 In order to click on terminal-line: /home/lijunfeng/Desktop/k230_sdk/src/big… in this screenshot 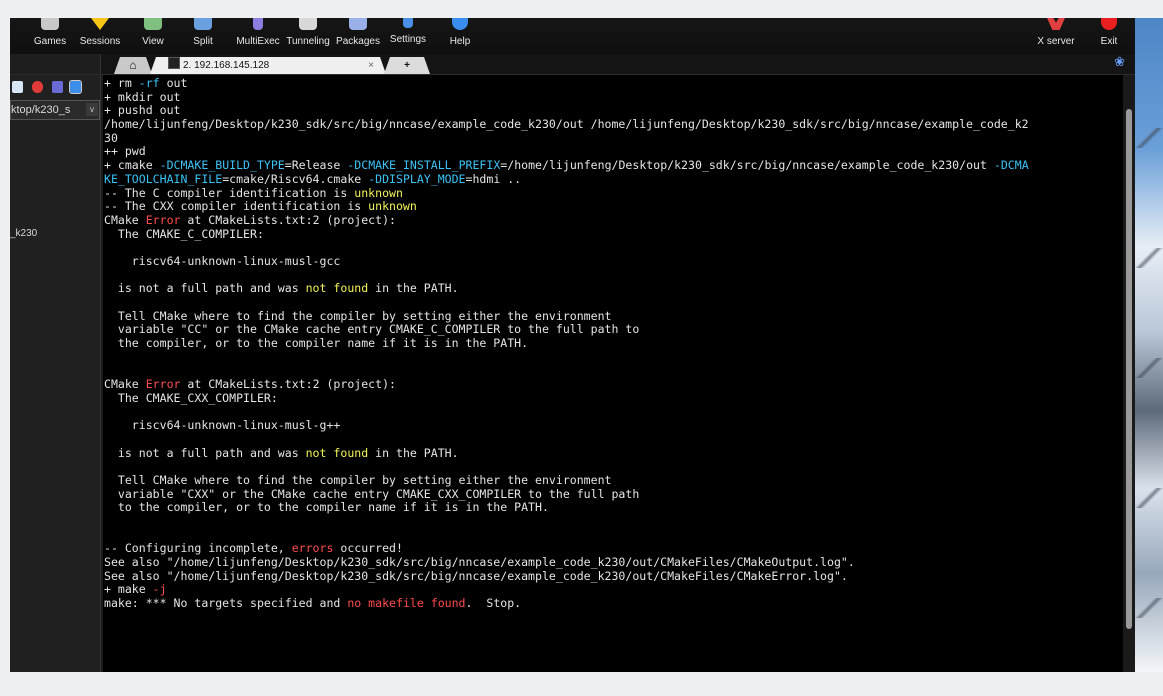, I will do `click(613, 124)`.